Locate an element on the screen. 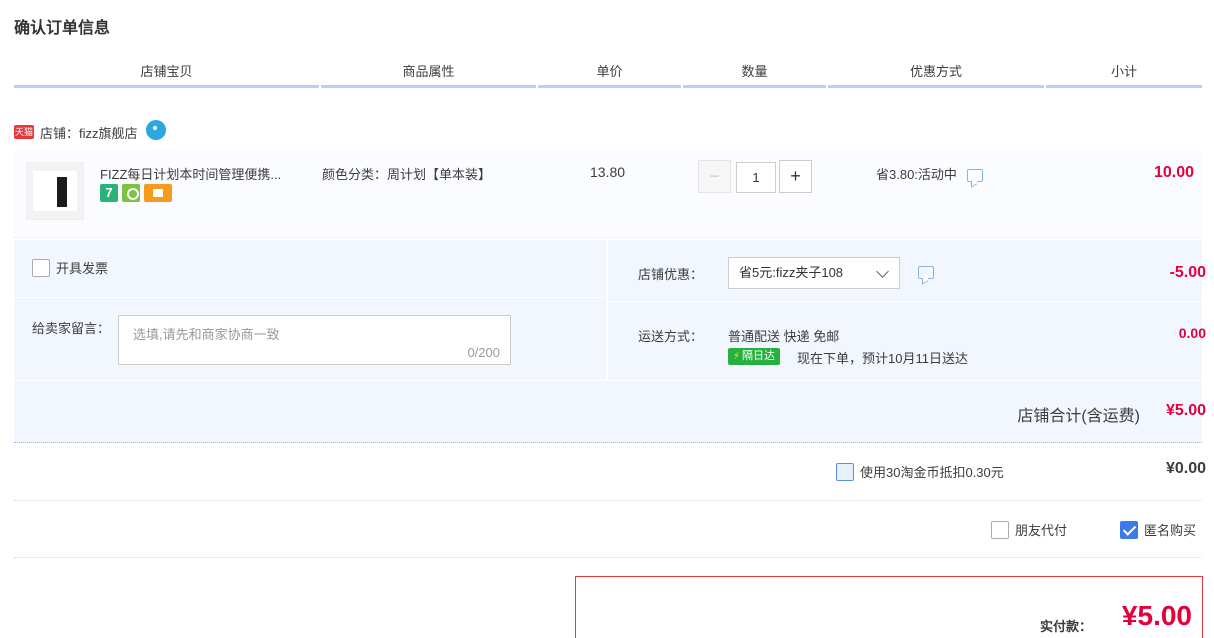 Image resolution: width=1214 pixels, height=638 pixels. header-unit-price: 单价 is located at coordinates (609, 72).